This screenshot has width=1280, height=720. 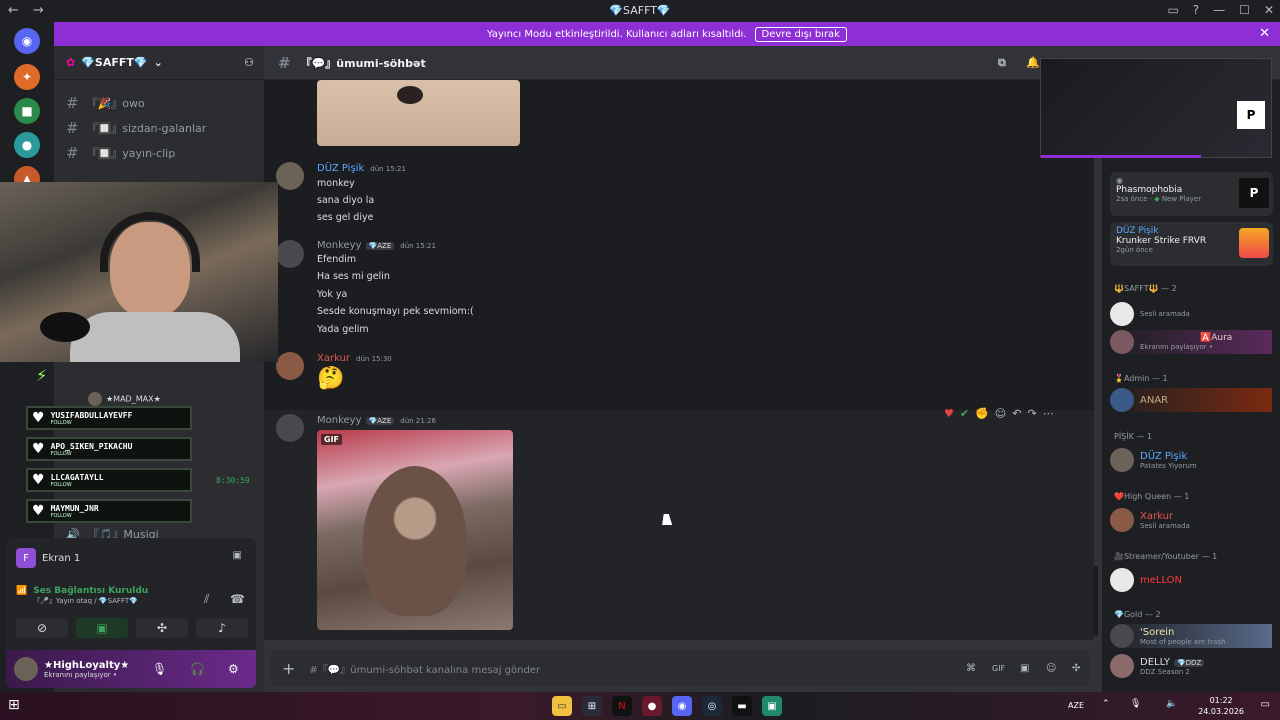 I want to click on add-reaction-icon: ☺, so click(x=1000, y=413).